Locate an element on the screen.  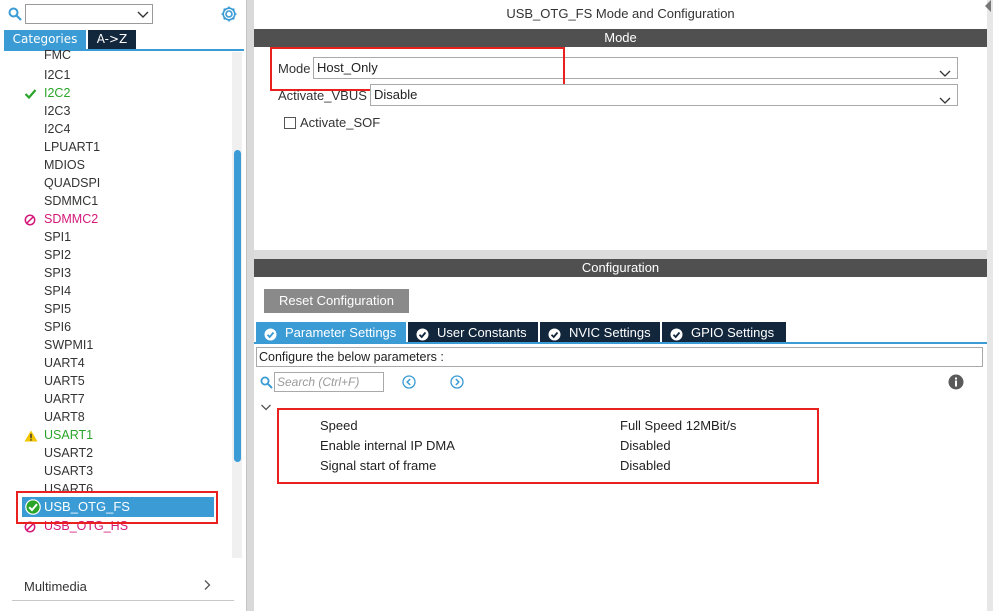
list-item: SPI1 is located at coordinates (118, 237).